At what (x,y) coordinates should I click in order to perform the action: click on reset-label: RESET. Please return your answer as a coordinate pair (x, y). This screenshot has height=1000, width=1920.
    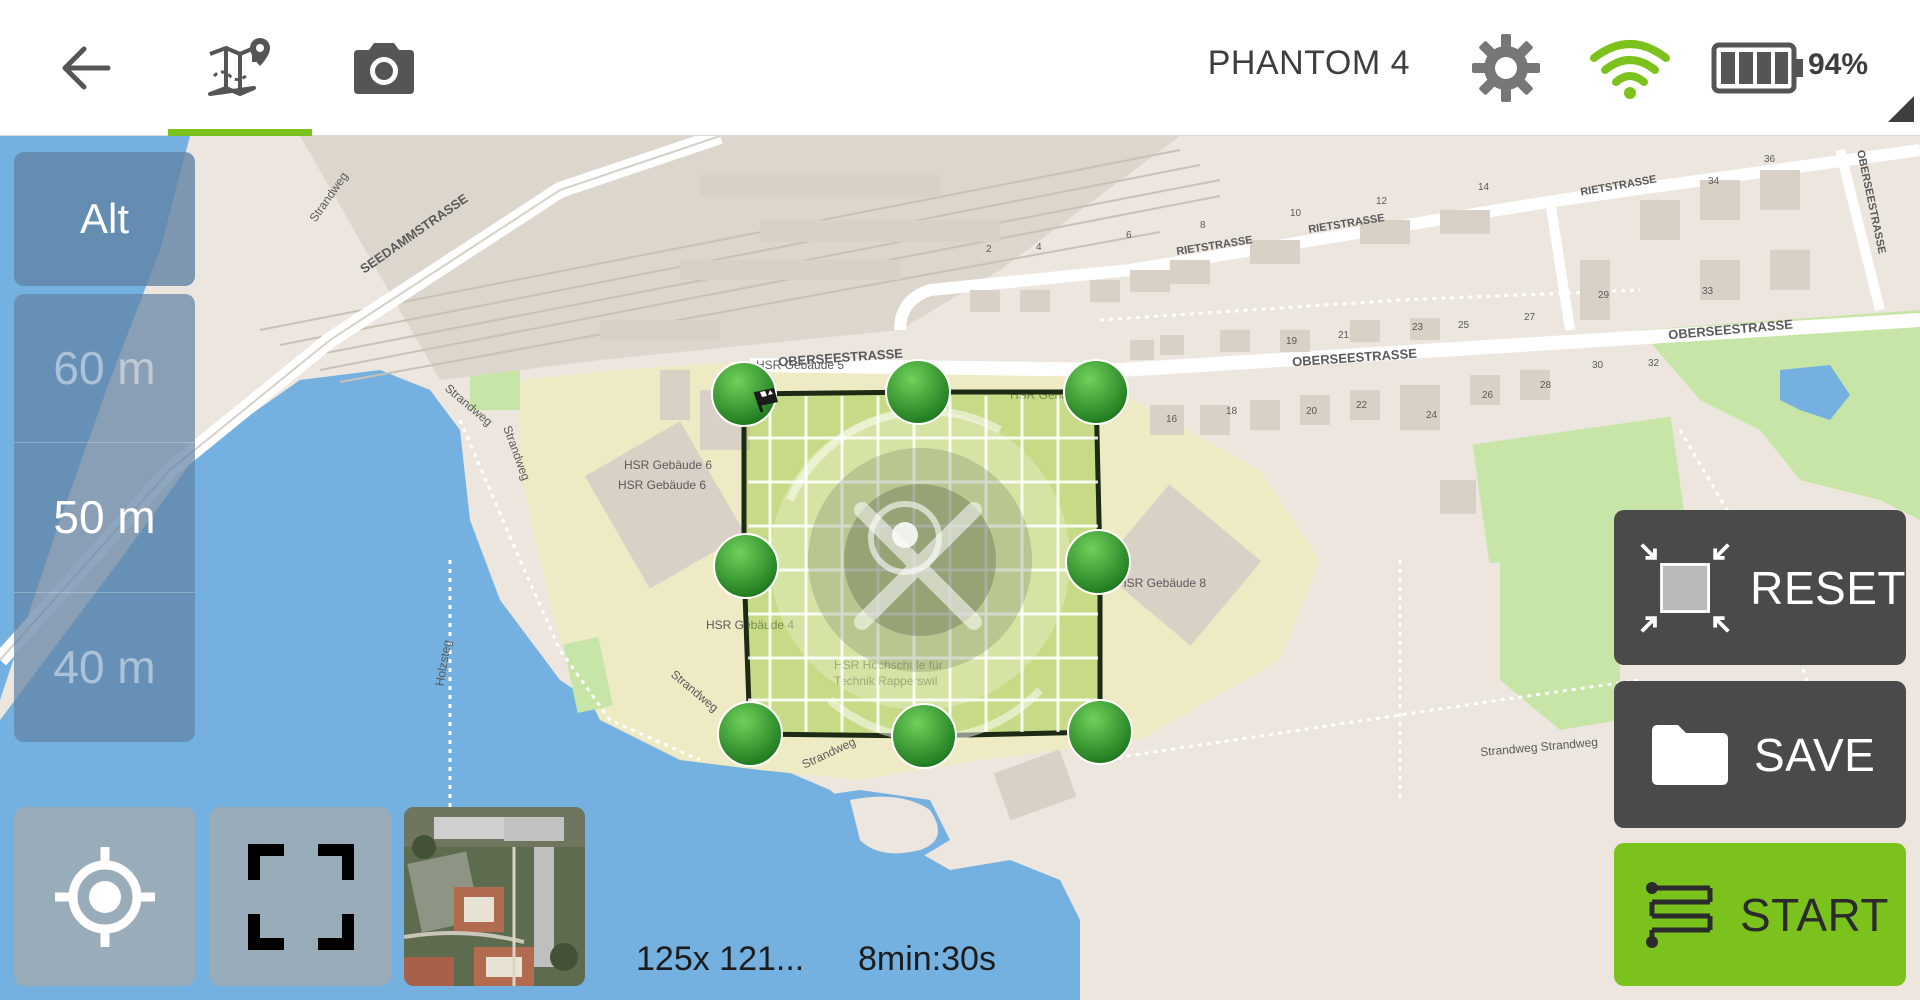
    Looking at the image, I should click on (1828, 587).